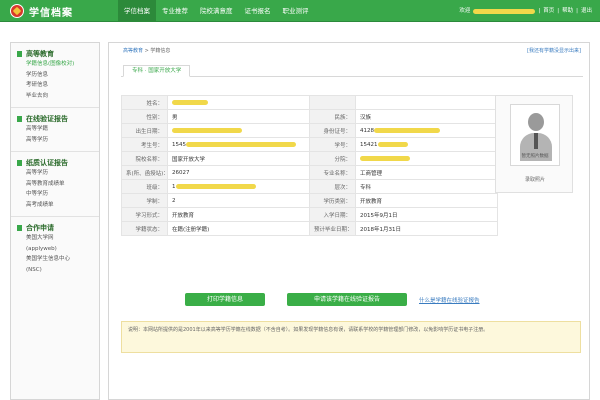 The height and width of the screenshot is (400, 600). I want to click on table-row: 学习形式： 开放教育 入学日期： 2015年9月1日, so click(309, 214).